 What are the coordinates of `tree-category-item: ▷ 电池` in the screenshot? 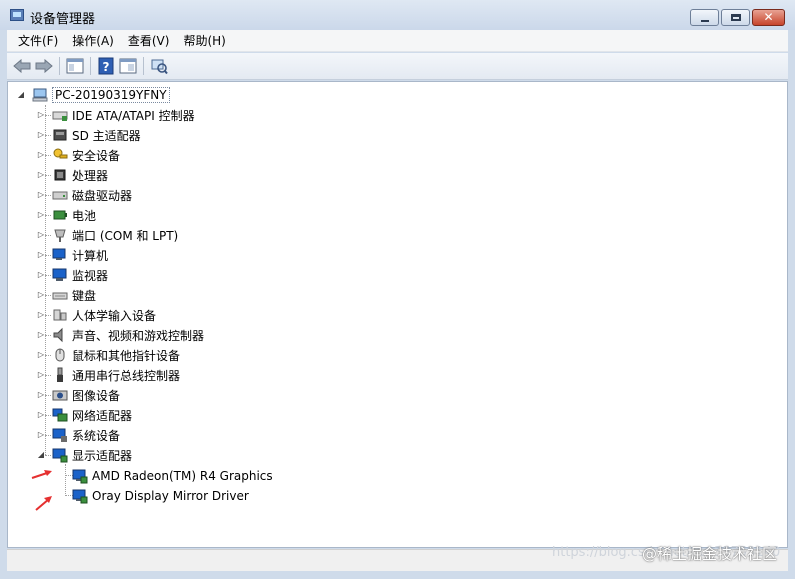 It's located at (66, 215).